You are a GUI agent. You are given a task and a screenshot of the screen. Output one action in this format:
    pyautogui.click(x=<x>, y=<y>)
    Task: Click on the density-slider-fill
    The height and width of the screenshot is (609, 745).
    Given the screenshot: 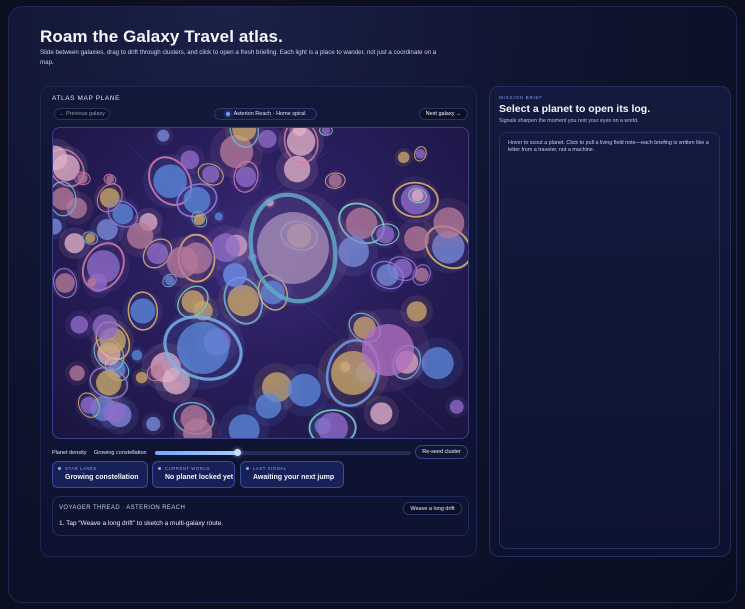 What is the action you would take?
    pyautogui.click(x=196, y=453)
    